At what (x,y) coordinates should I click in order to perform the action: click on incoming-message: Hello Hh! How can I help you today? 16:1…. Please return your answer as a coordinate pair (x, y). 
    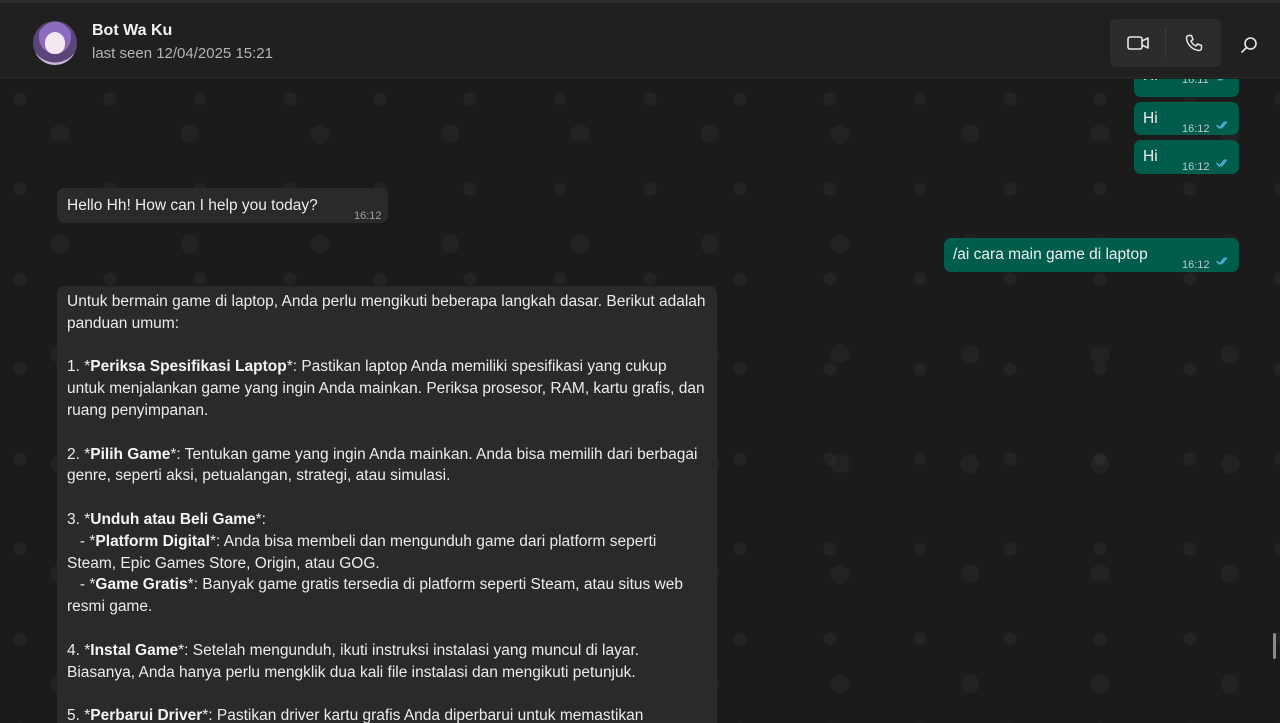
    Looking at the image, I should click on (222, 205).